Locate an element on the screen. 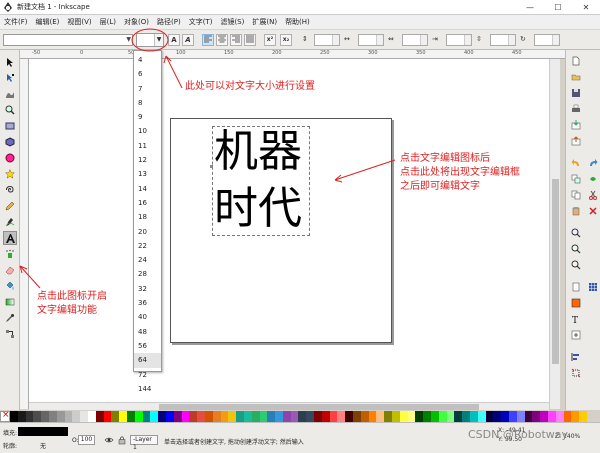  superscript-button: x² is located at coordinates (270, 40).